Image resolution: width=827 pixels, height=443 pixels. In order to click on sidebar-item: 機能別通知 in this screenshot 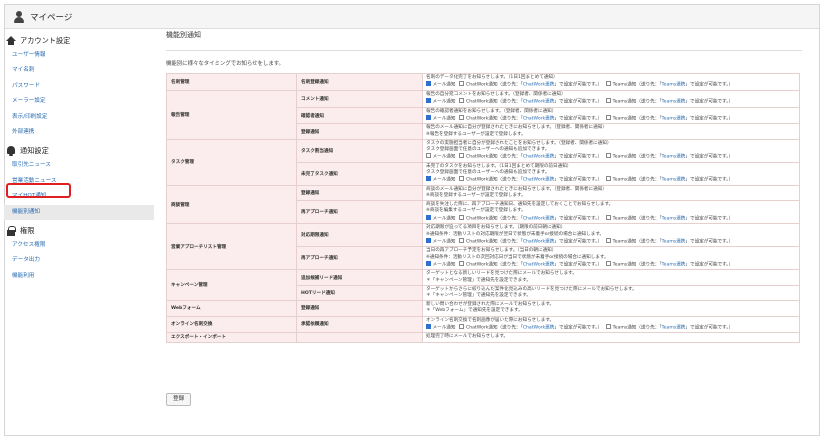, I will do `click(79, 212)`.